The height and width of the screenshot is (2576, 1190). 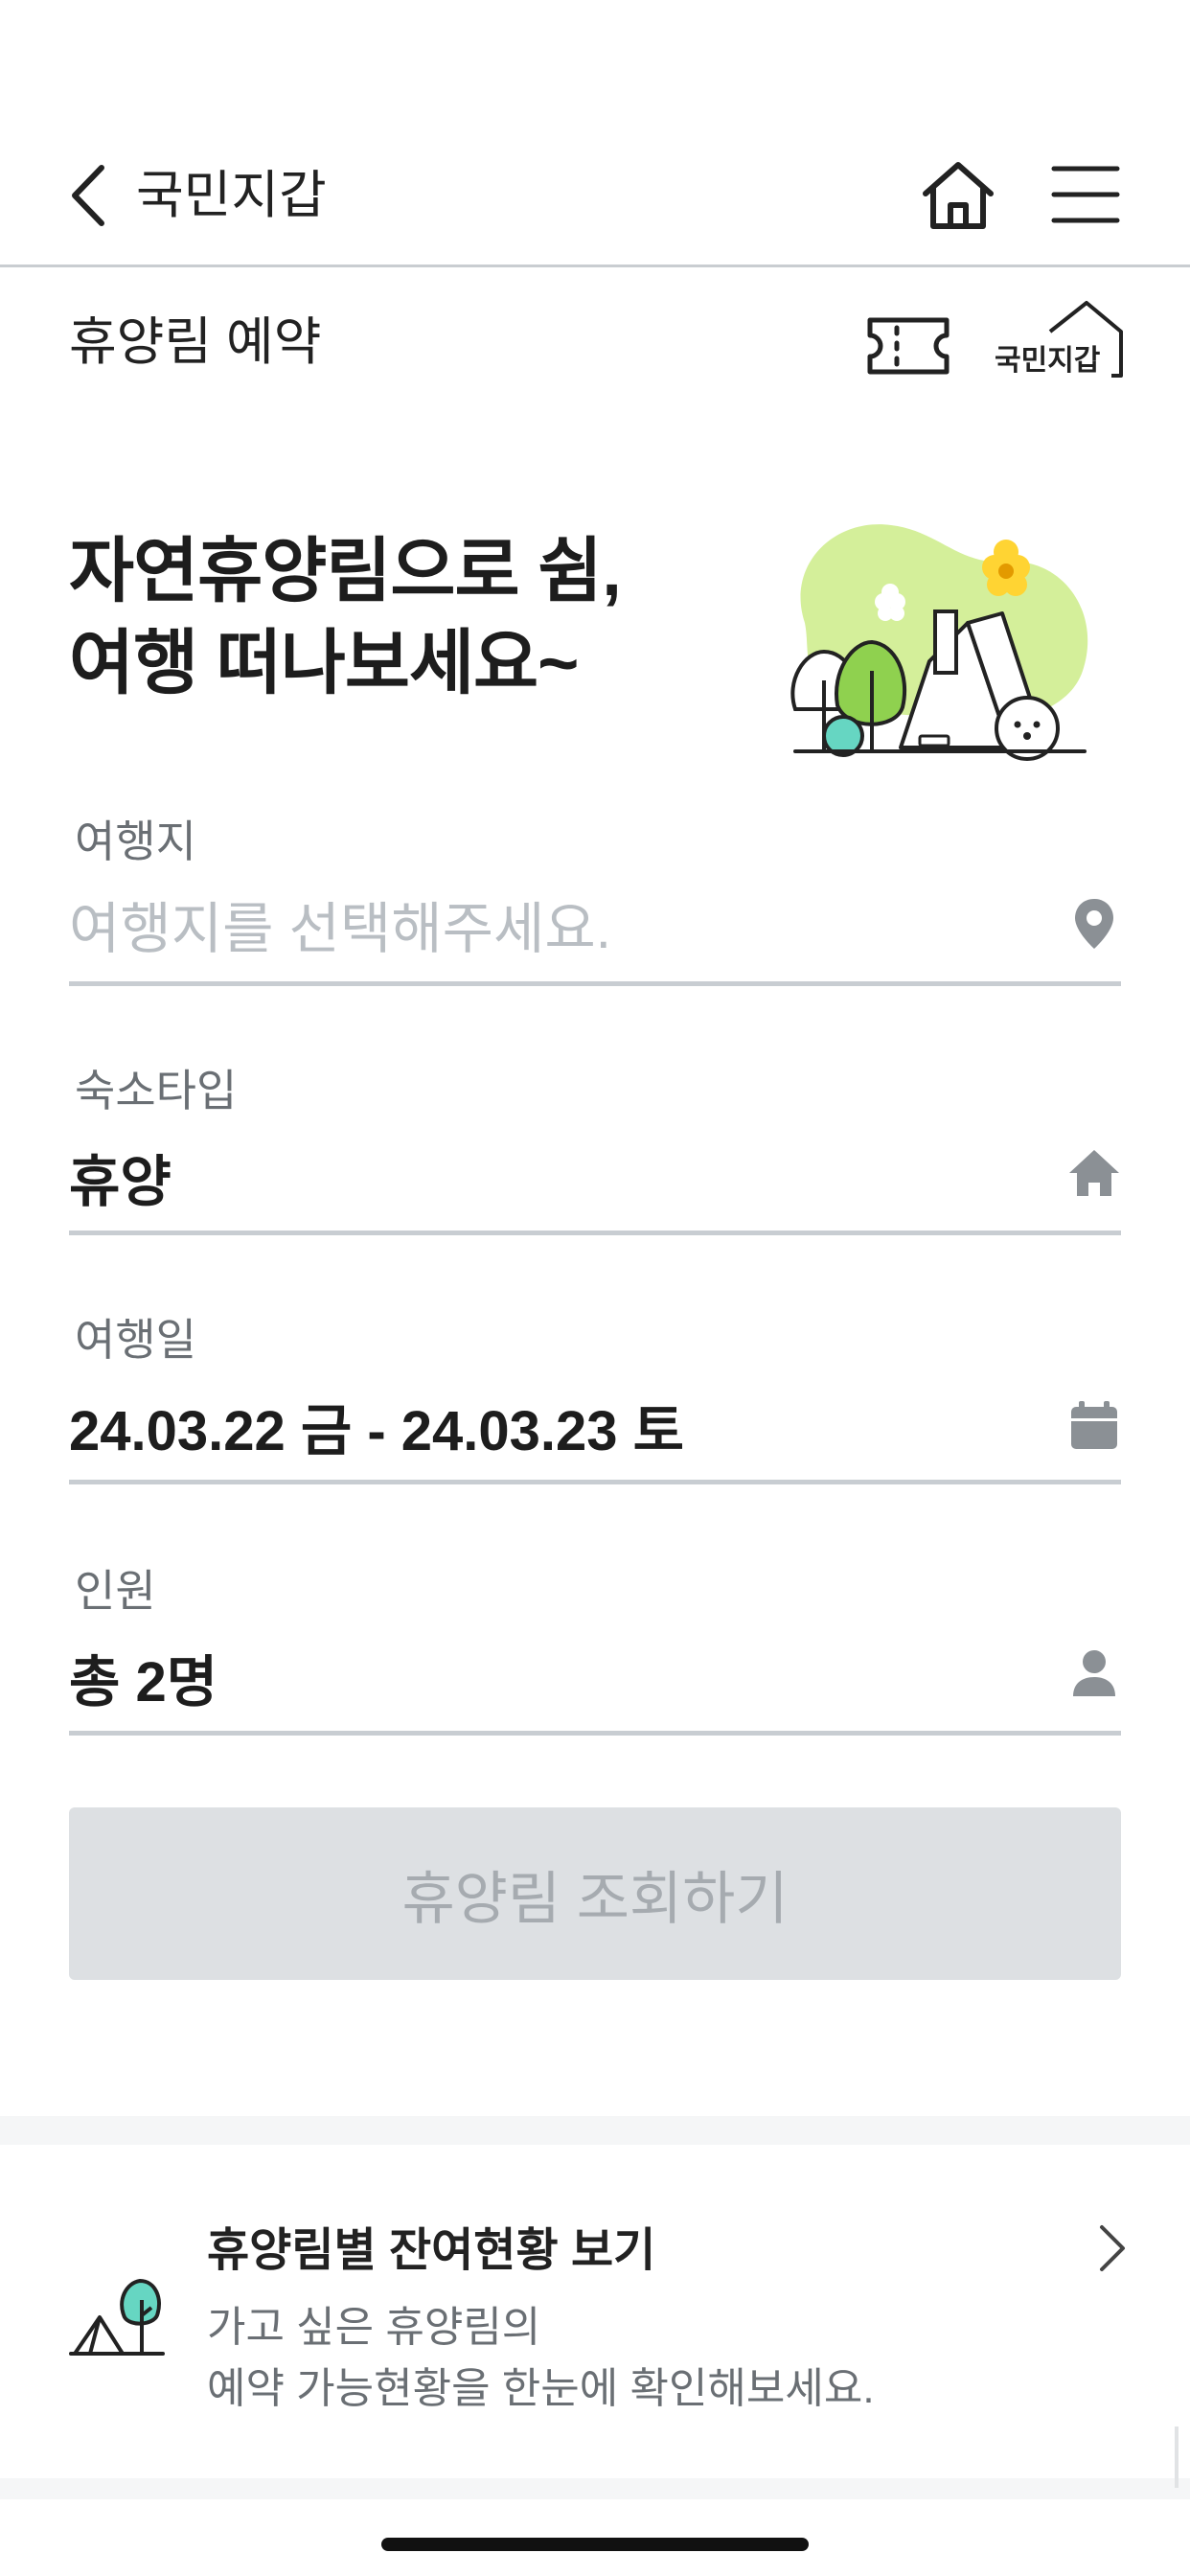 I want to click on wallet-home-logo: 국민지갑, so click(x=1058, y=340).